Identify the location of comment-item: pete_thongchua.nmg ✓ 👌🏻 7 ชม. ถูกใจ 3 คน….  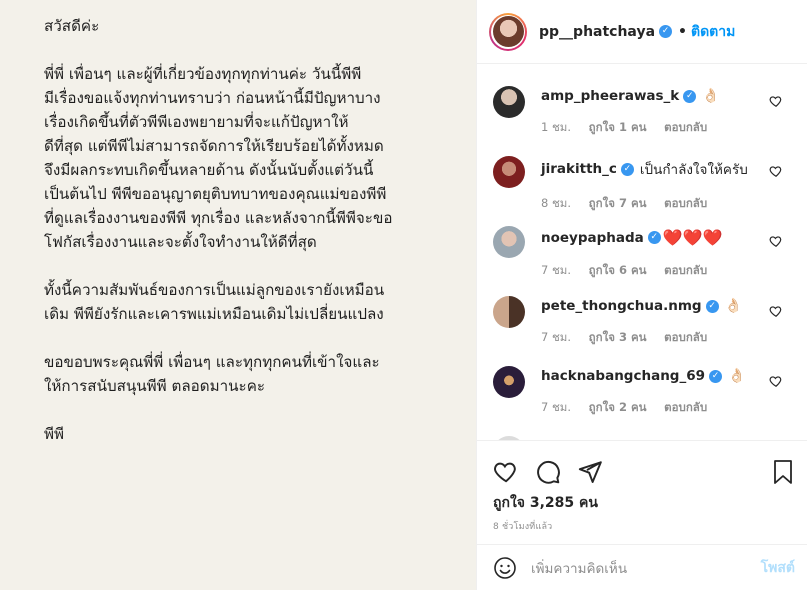
(642, 309).